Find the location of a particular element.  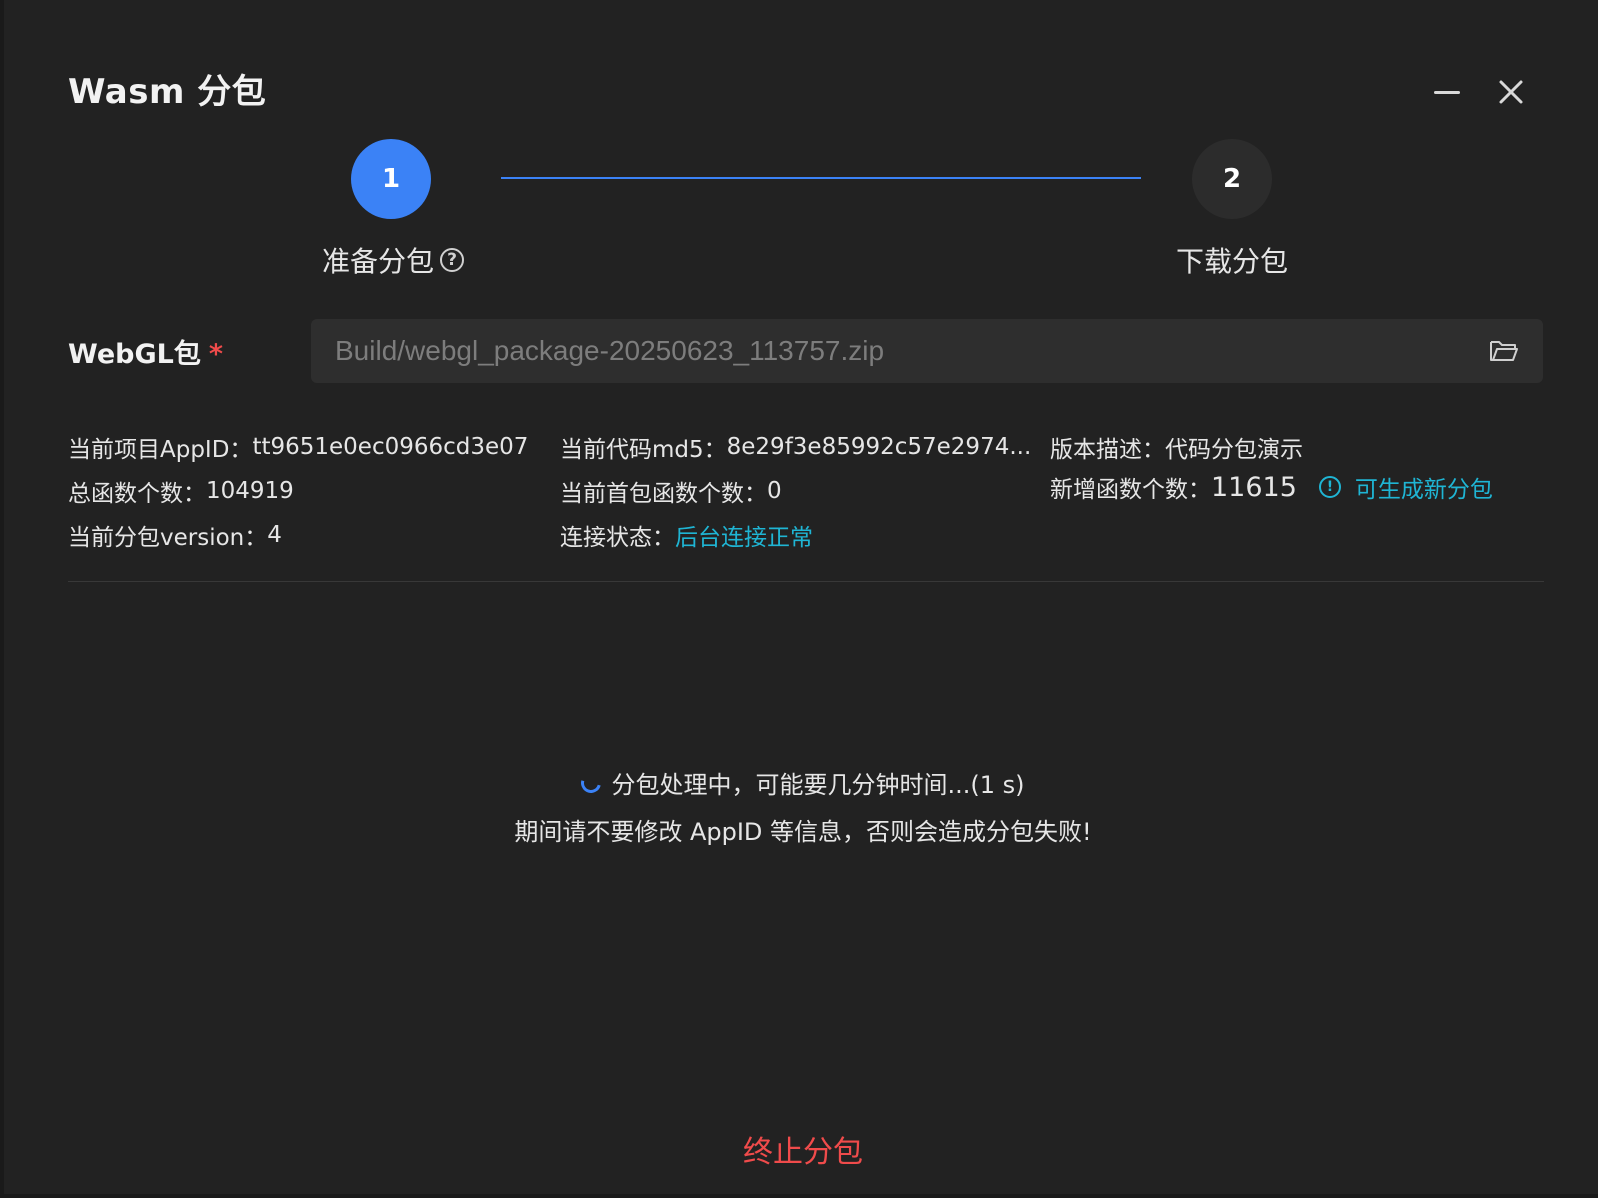

generate-new-package-link: 可生成新分包 is located at coordinates (1424, 487).